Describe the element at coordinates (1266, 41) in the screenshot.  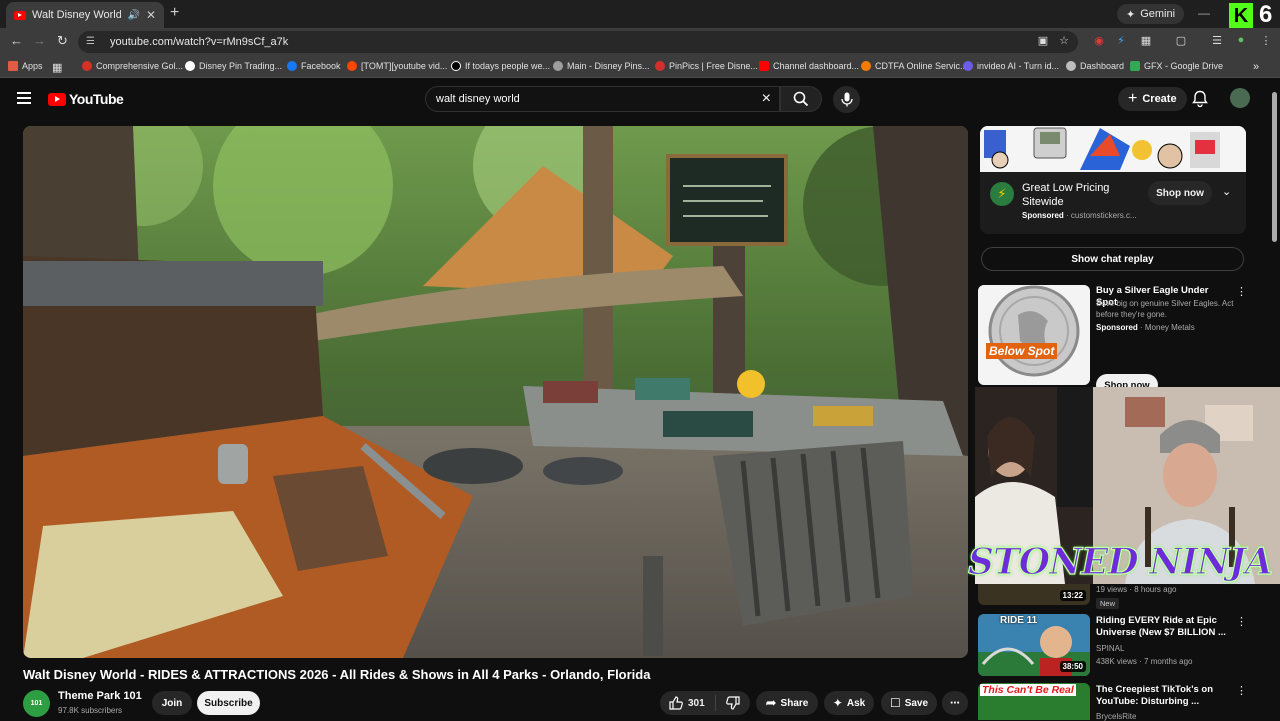
I see `browser-menu-icon: ⋮` at that location.